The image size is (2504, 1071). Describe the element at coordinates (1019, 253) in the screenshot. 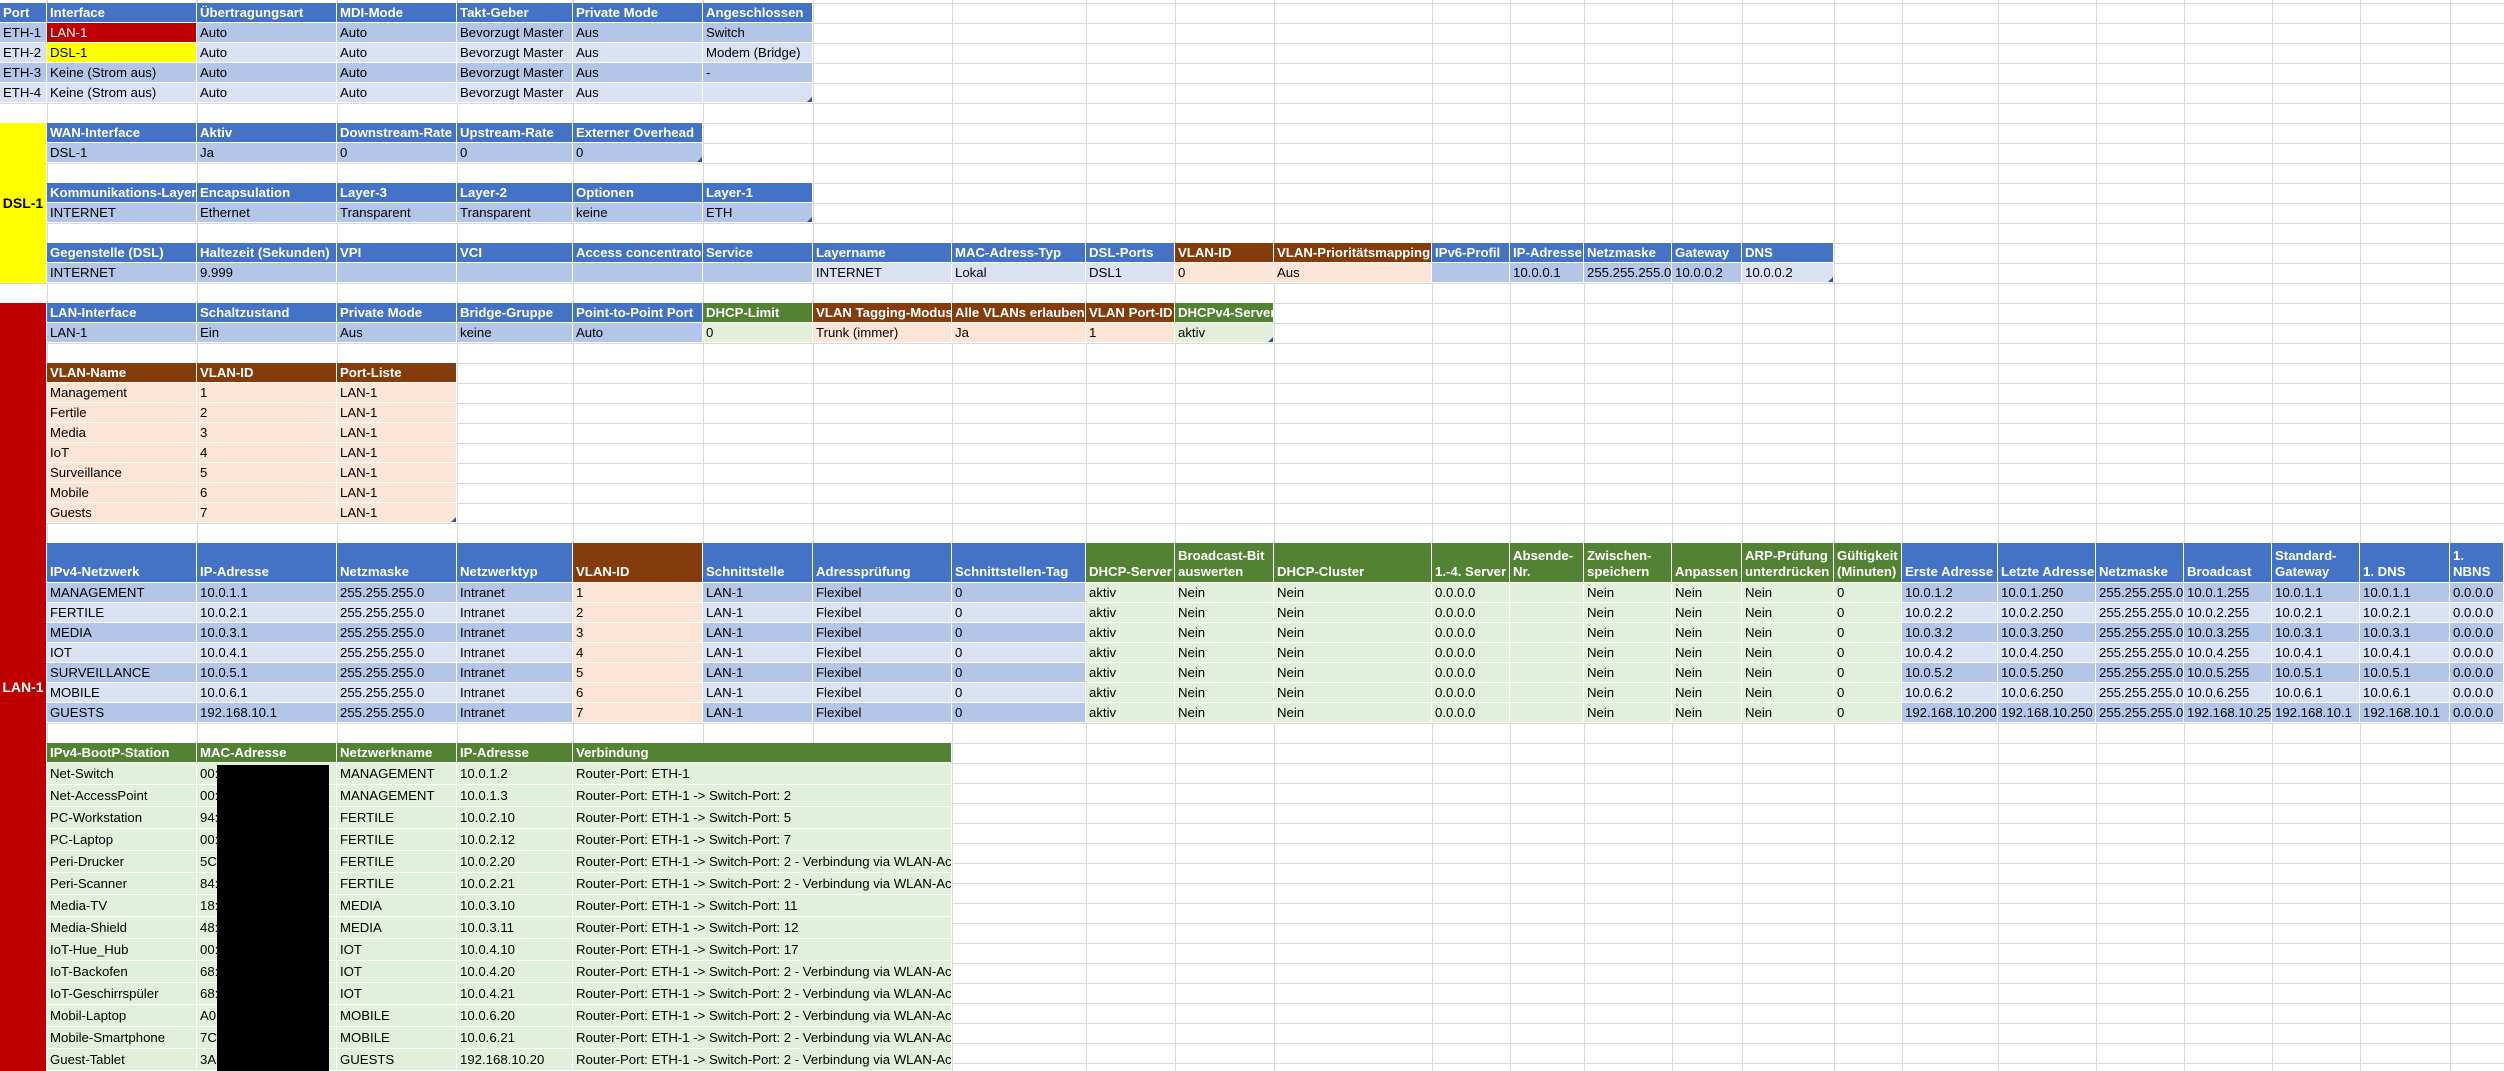

I see `gegenstelle-table-header: MAC-Adress-Typ` at that location.